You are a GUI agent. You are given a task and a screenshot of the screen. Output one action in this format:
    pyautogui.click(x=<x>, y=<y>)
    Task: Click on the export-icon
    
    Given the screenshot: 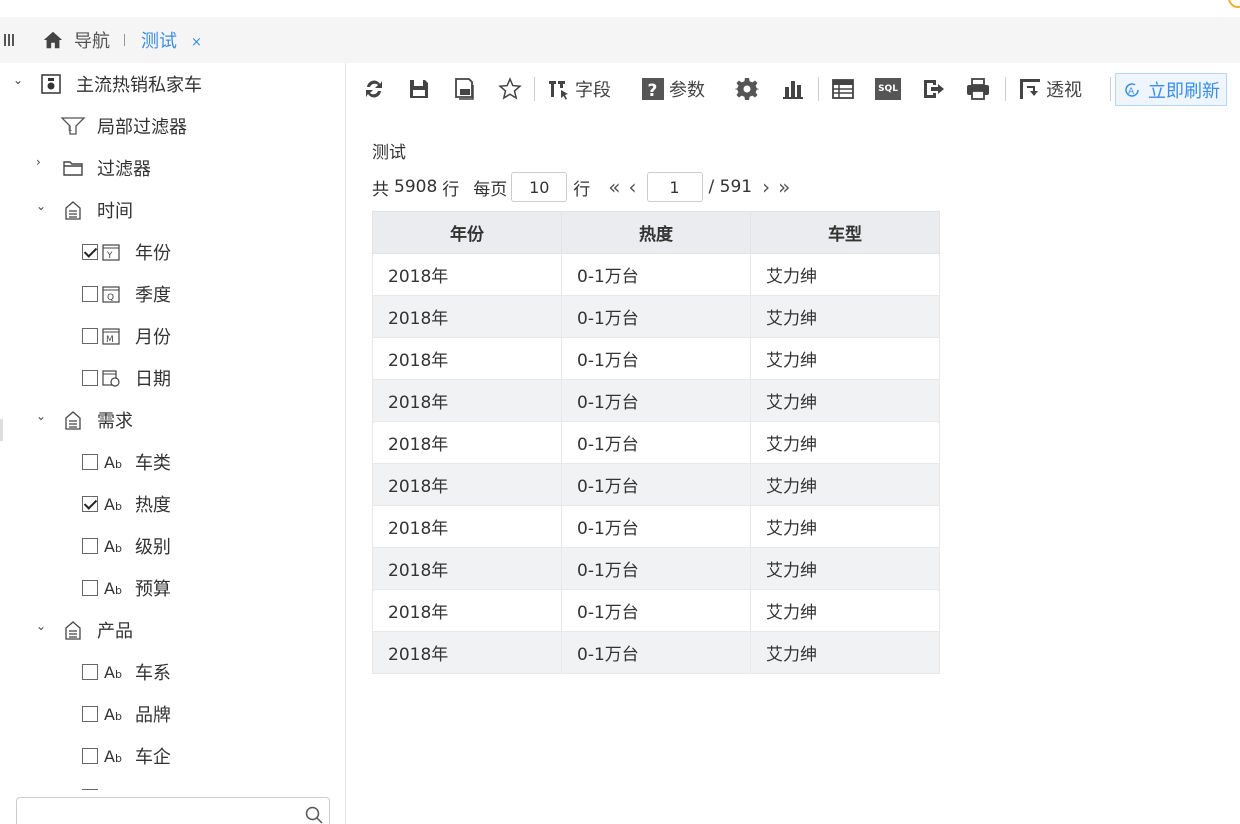 What is the action you would take?
    pyautogui.click(x=933, y=89)
    